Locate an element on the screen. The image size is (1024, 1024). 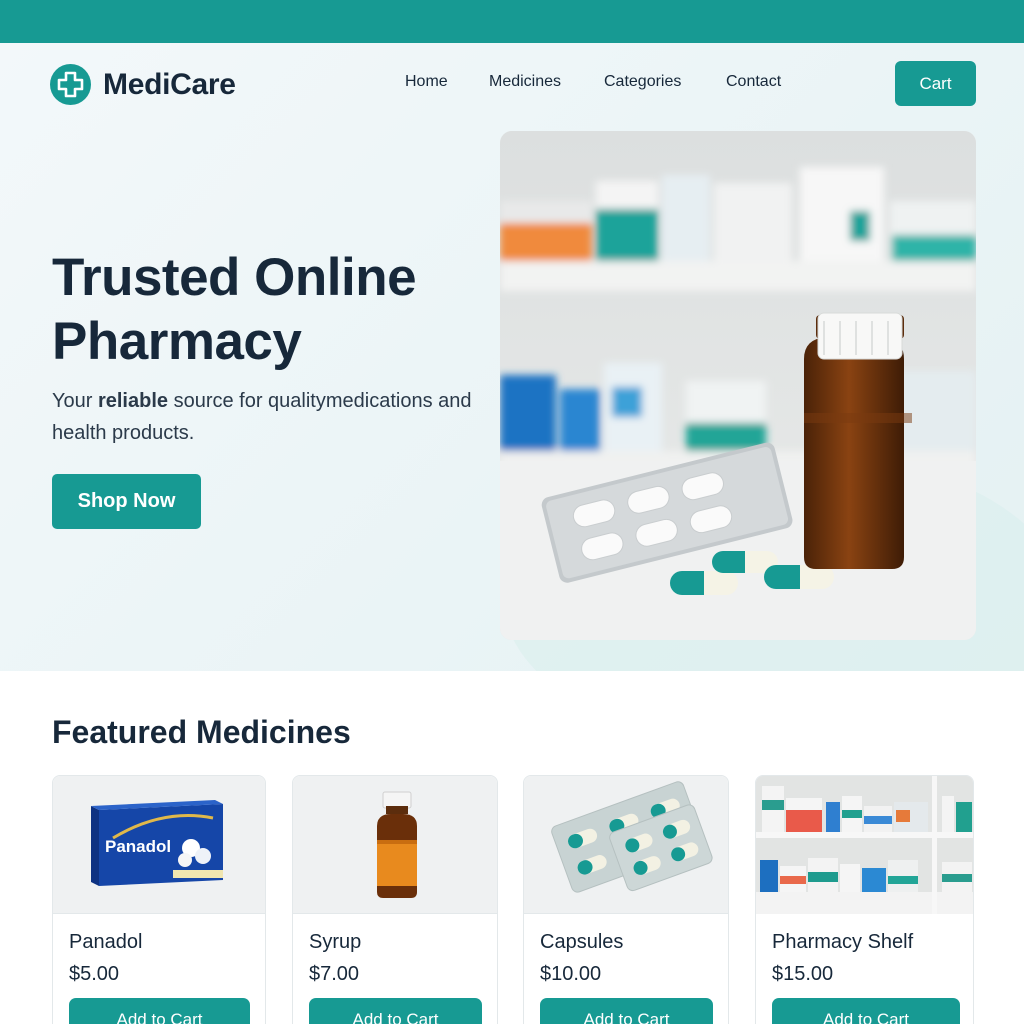
product-name: Syrup is located at coordinates (335, 942).